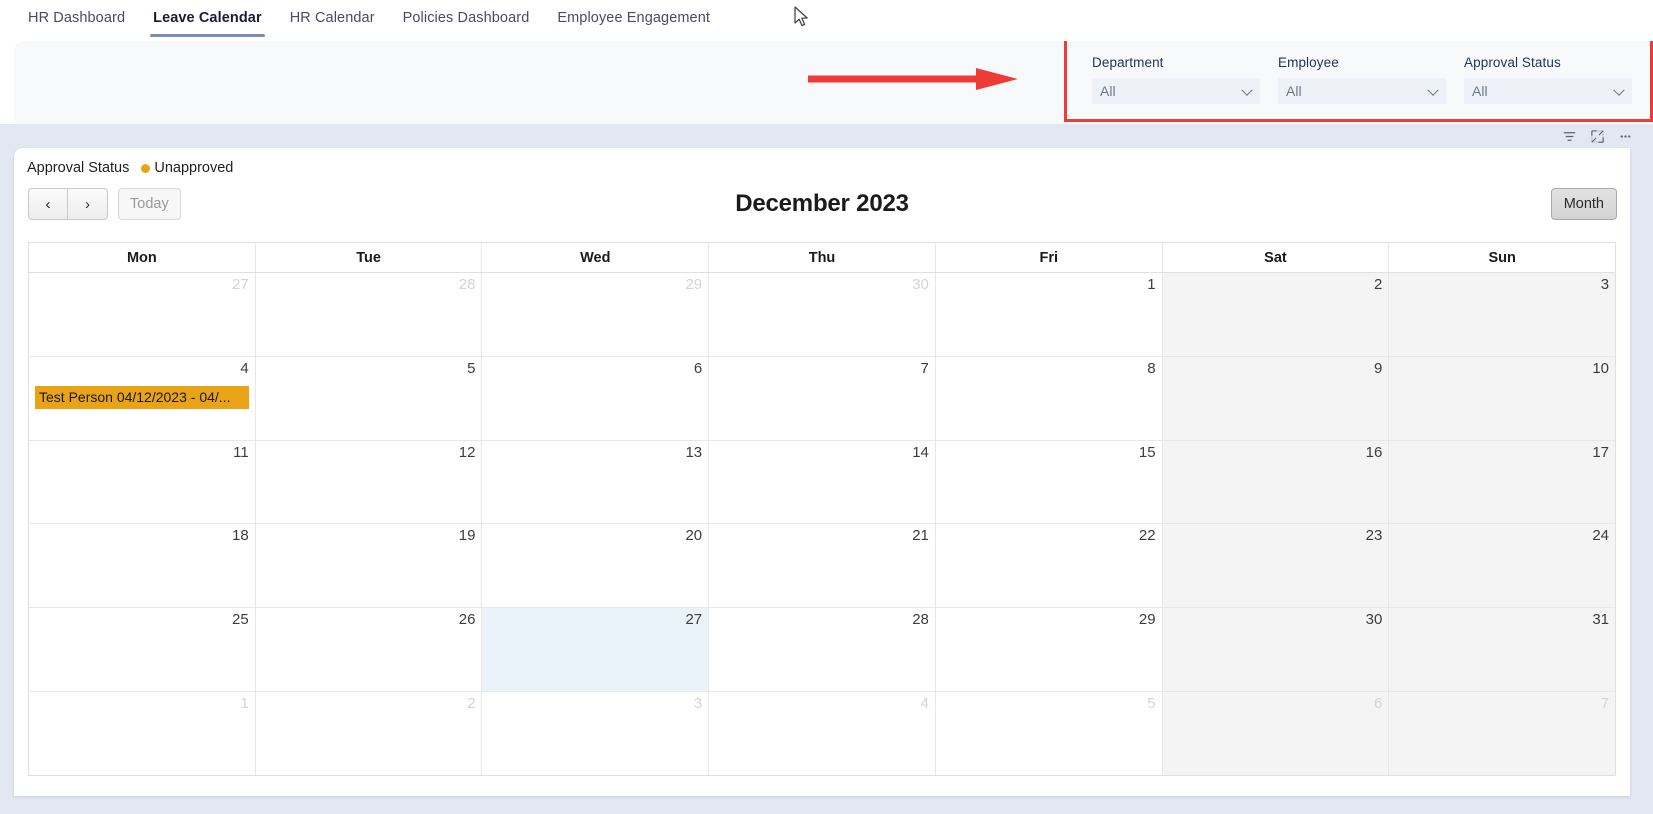 The image size is (1653, 814). What do you see at coordinates (1049, 482) in the screenshot?
I see `calendar-day-cell: 15` at bounding box center [1049, 482].